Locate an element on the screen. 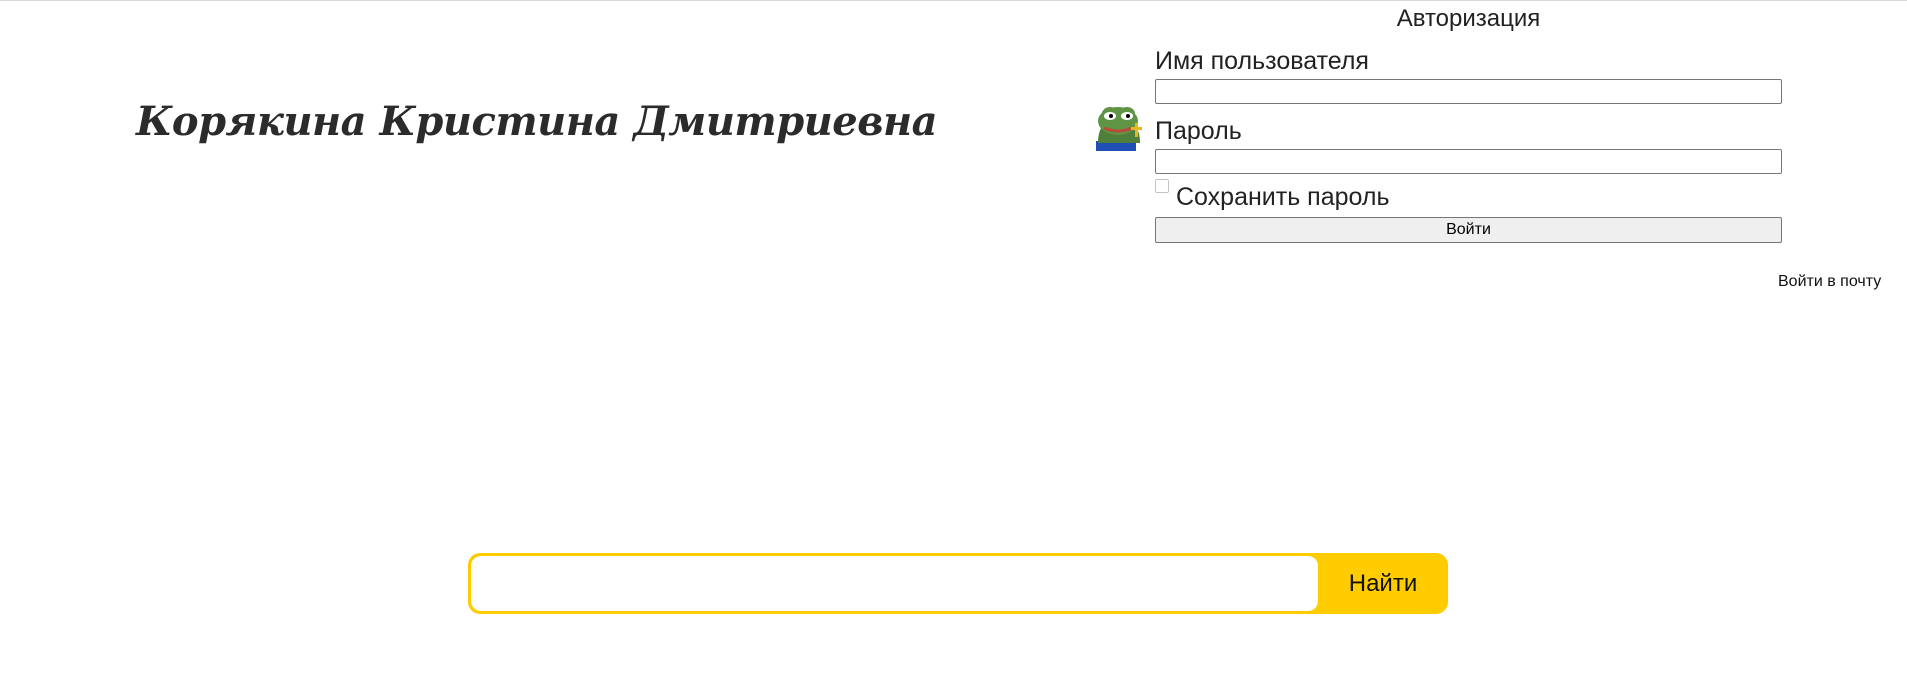  password-input is located at coordinates (1468, 161).